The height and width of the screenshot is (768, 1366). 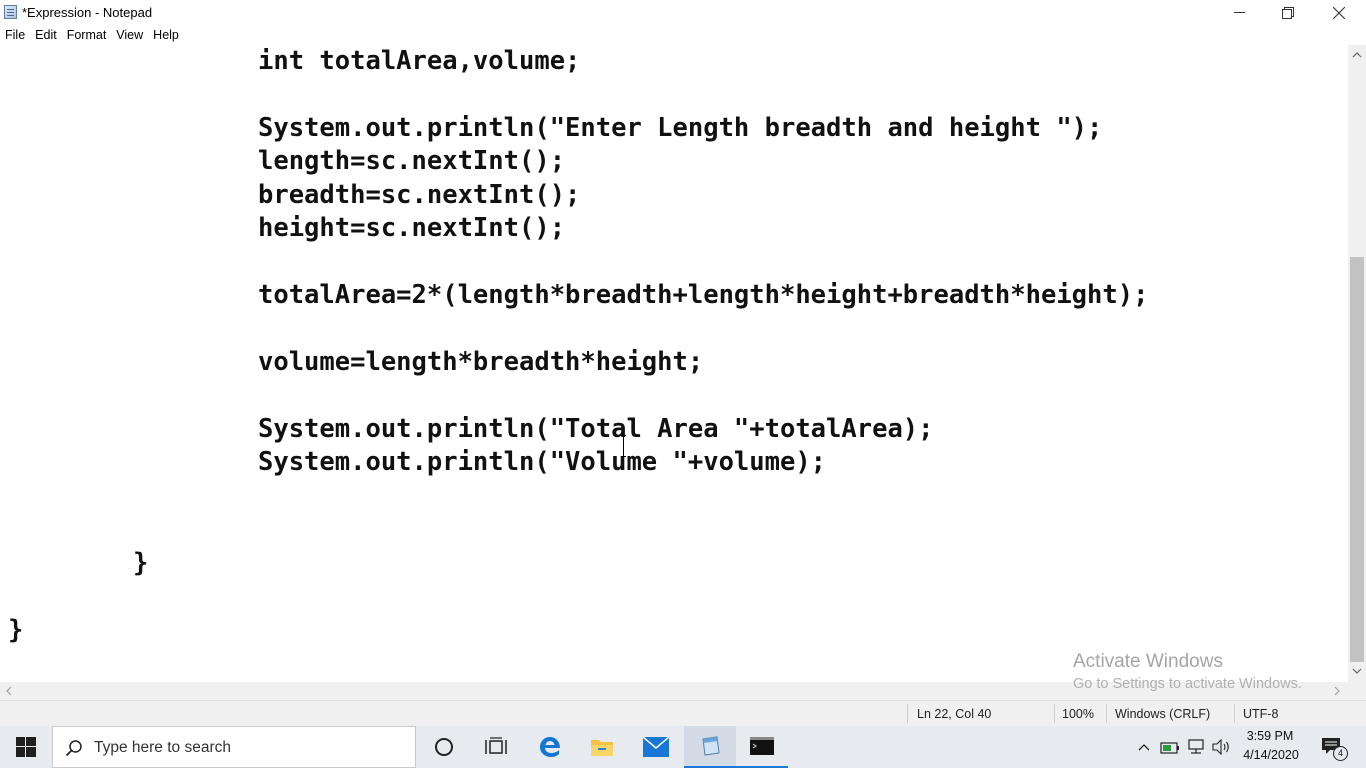 What do you see at coordinates (73, 748) in the screenshot?
I see `search-icon` at bounding box center [73, 748].